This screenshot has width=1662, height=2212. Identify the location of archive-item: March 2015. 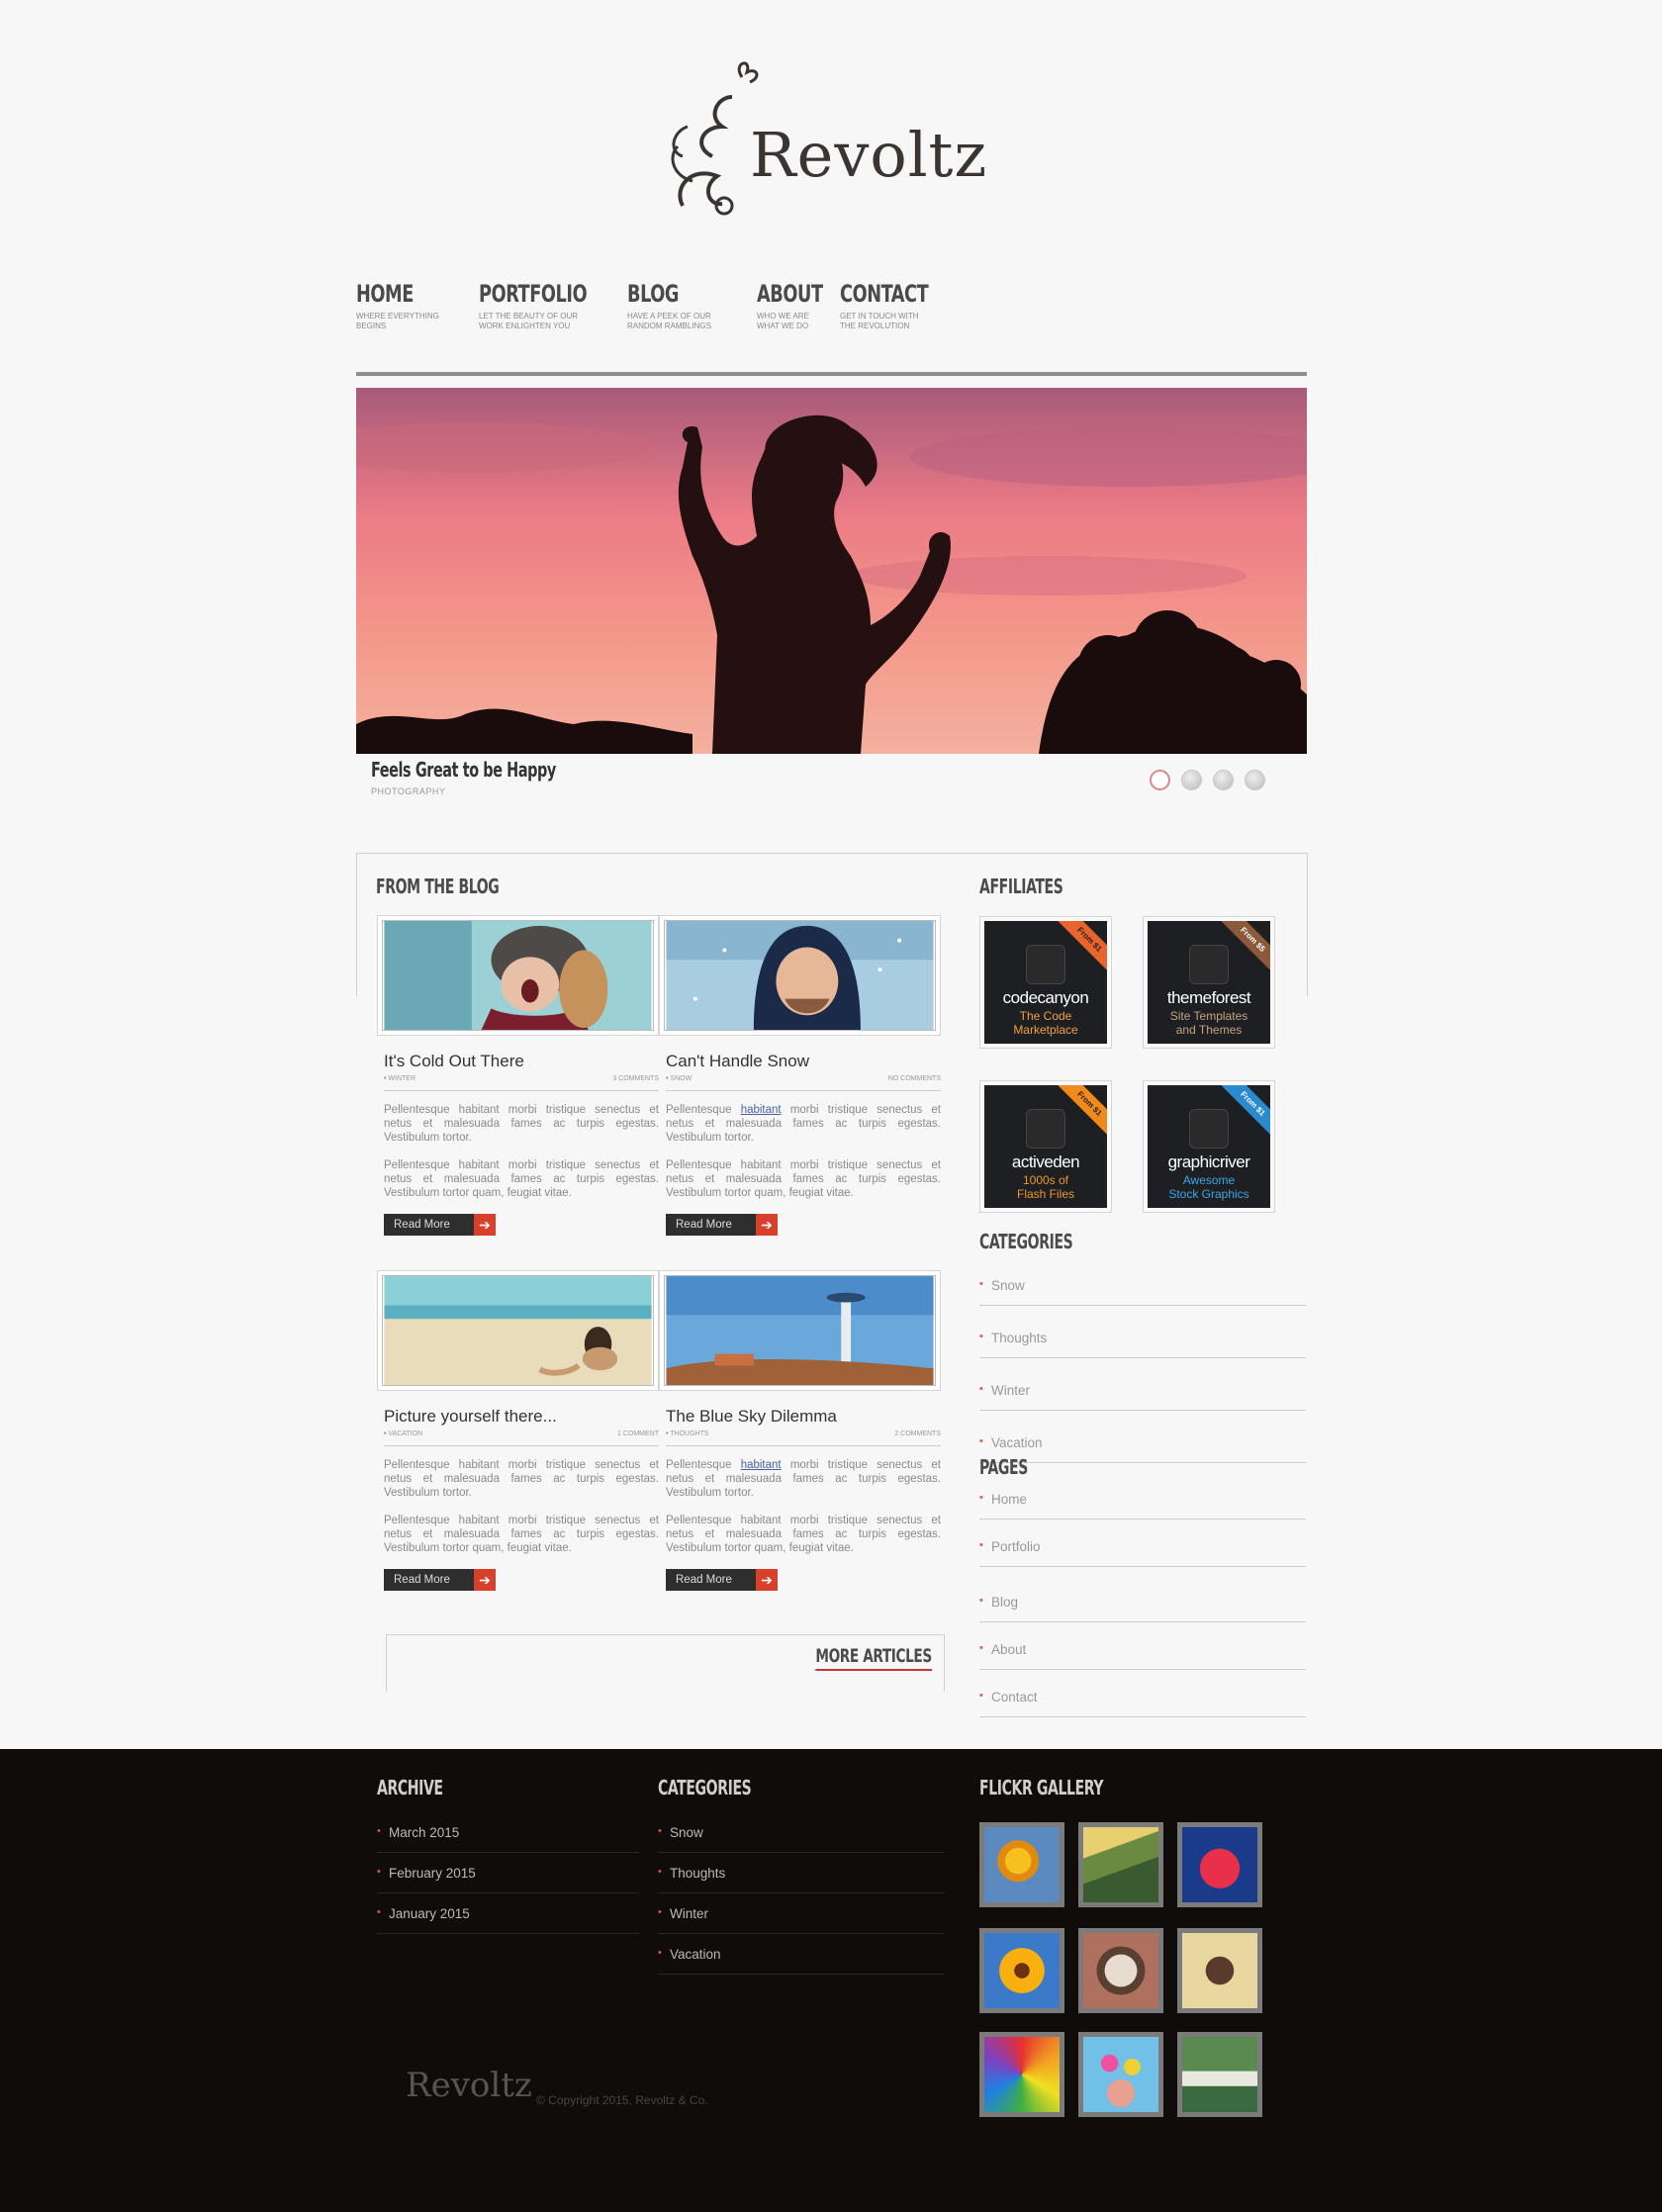
(508, 1839).